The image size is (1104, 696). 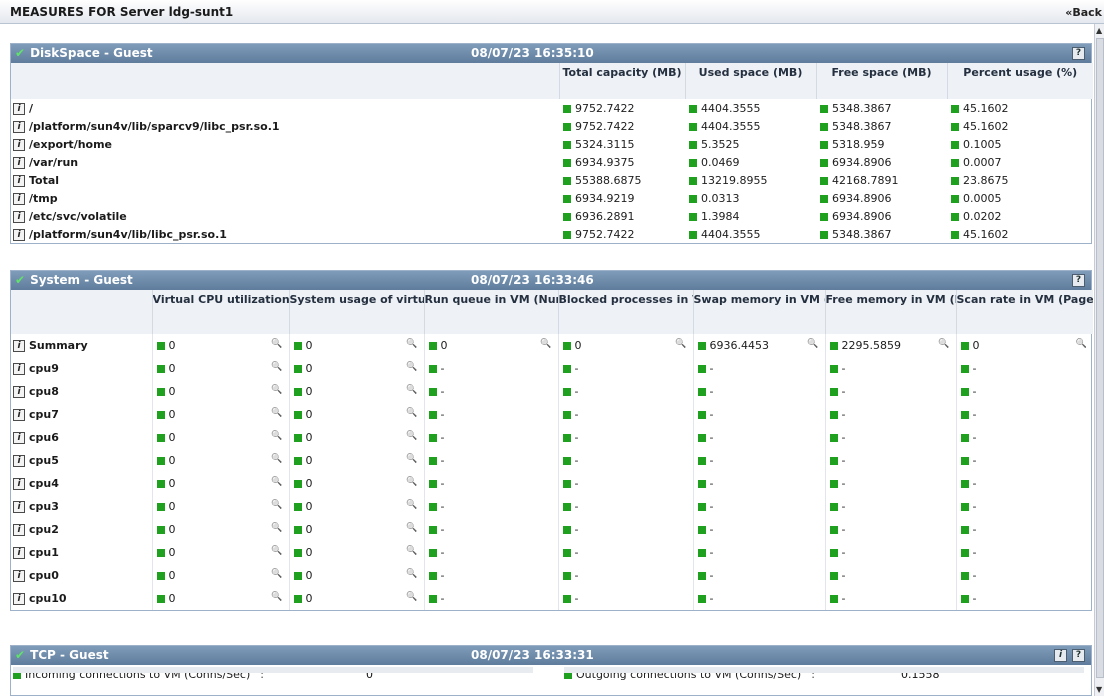 What do you see at coordinates (285, 144) in the screenshot?
I see `row-label-cell: i/export/home` at bounding box center [285, 144].